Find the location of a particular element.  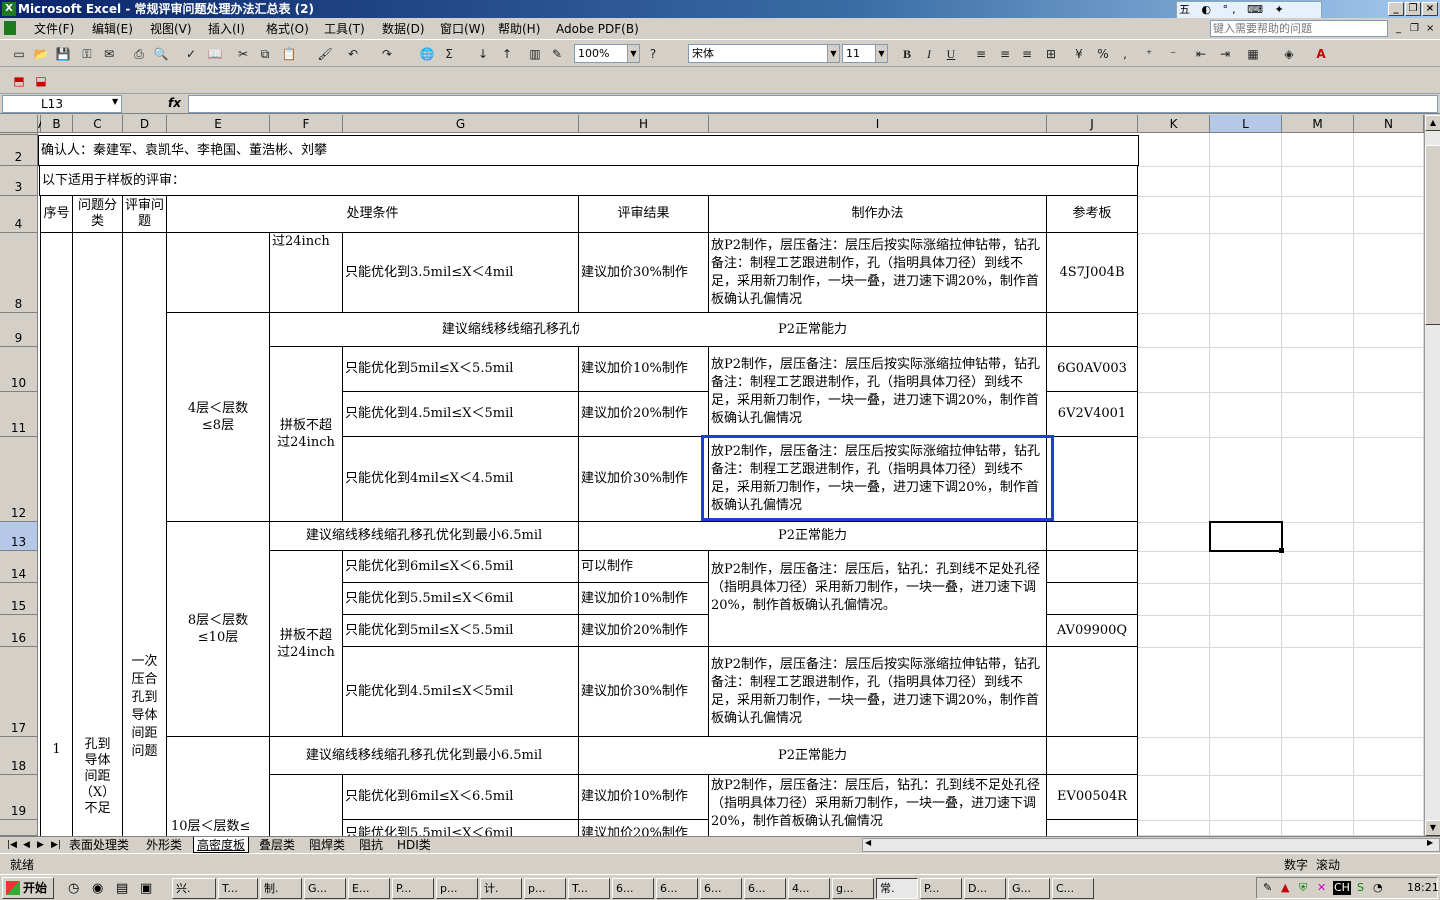

row-header: 8 is located at coordinates (19, 273).